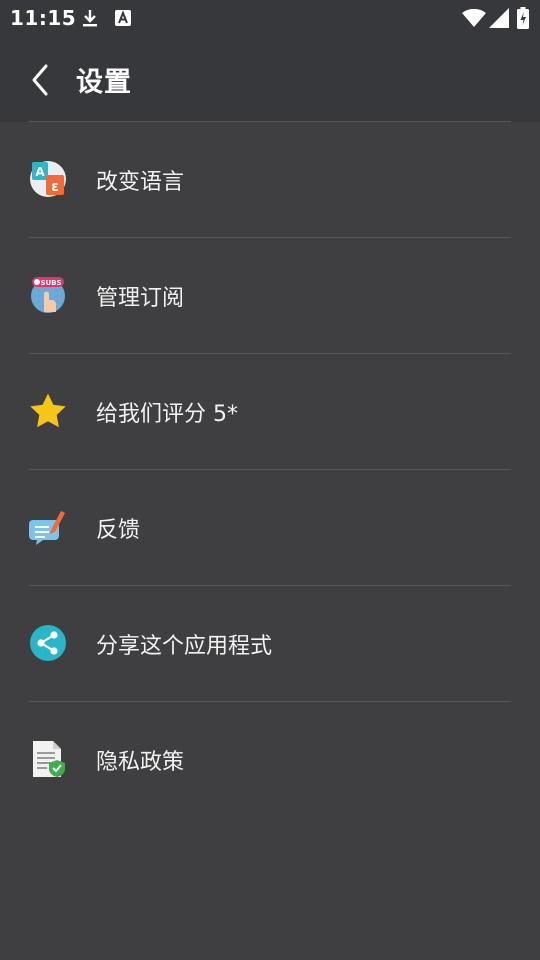  Describe the element at coordinates (499, 18) in the screenshot. I see `signal-icon` at that location.